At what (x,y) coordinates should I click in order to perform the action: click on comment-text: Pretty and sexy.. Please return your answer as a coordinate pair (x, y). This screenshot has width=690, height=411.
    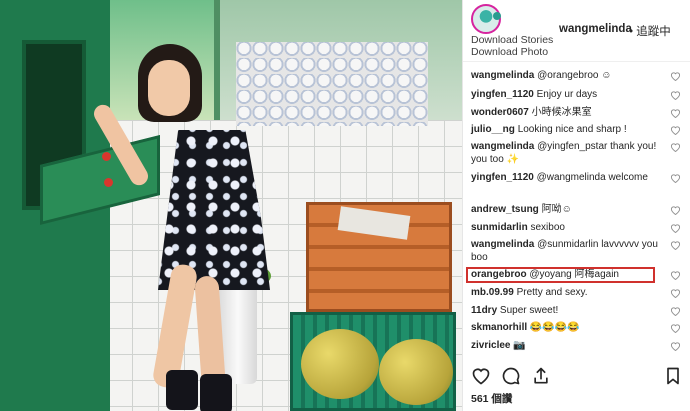
    Looking at the image, I should click on (552, 292).